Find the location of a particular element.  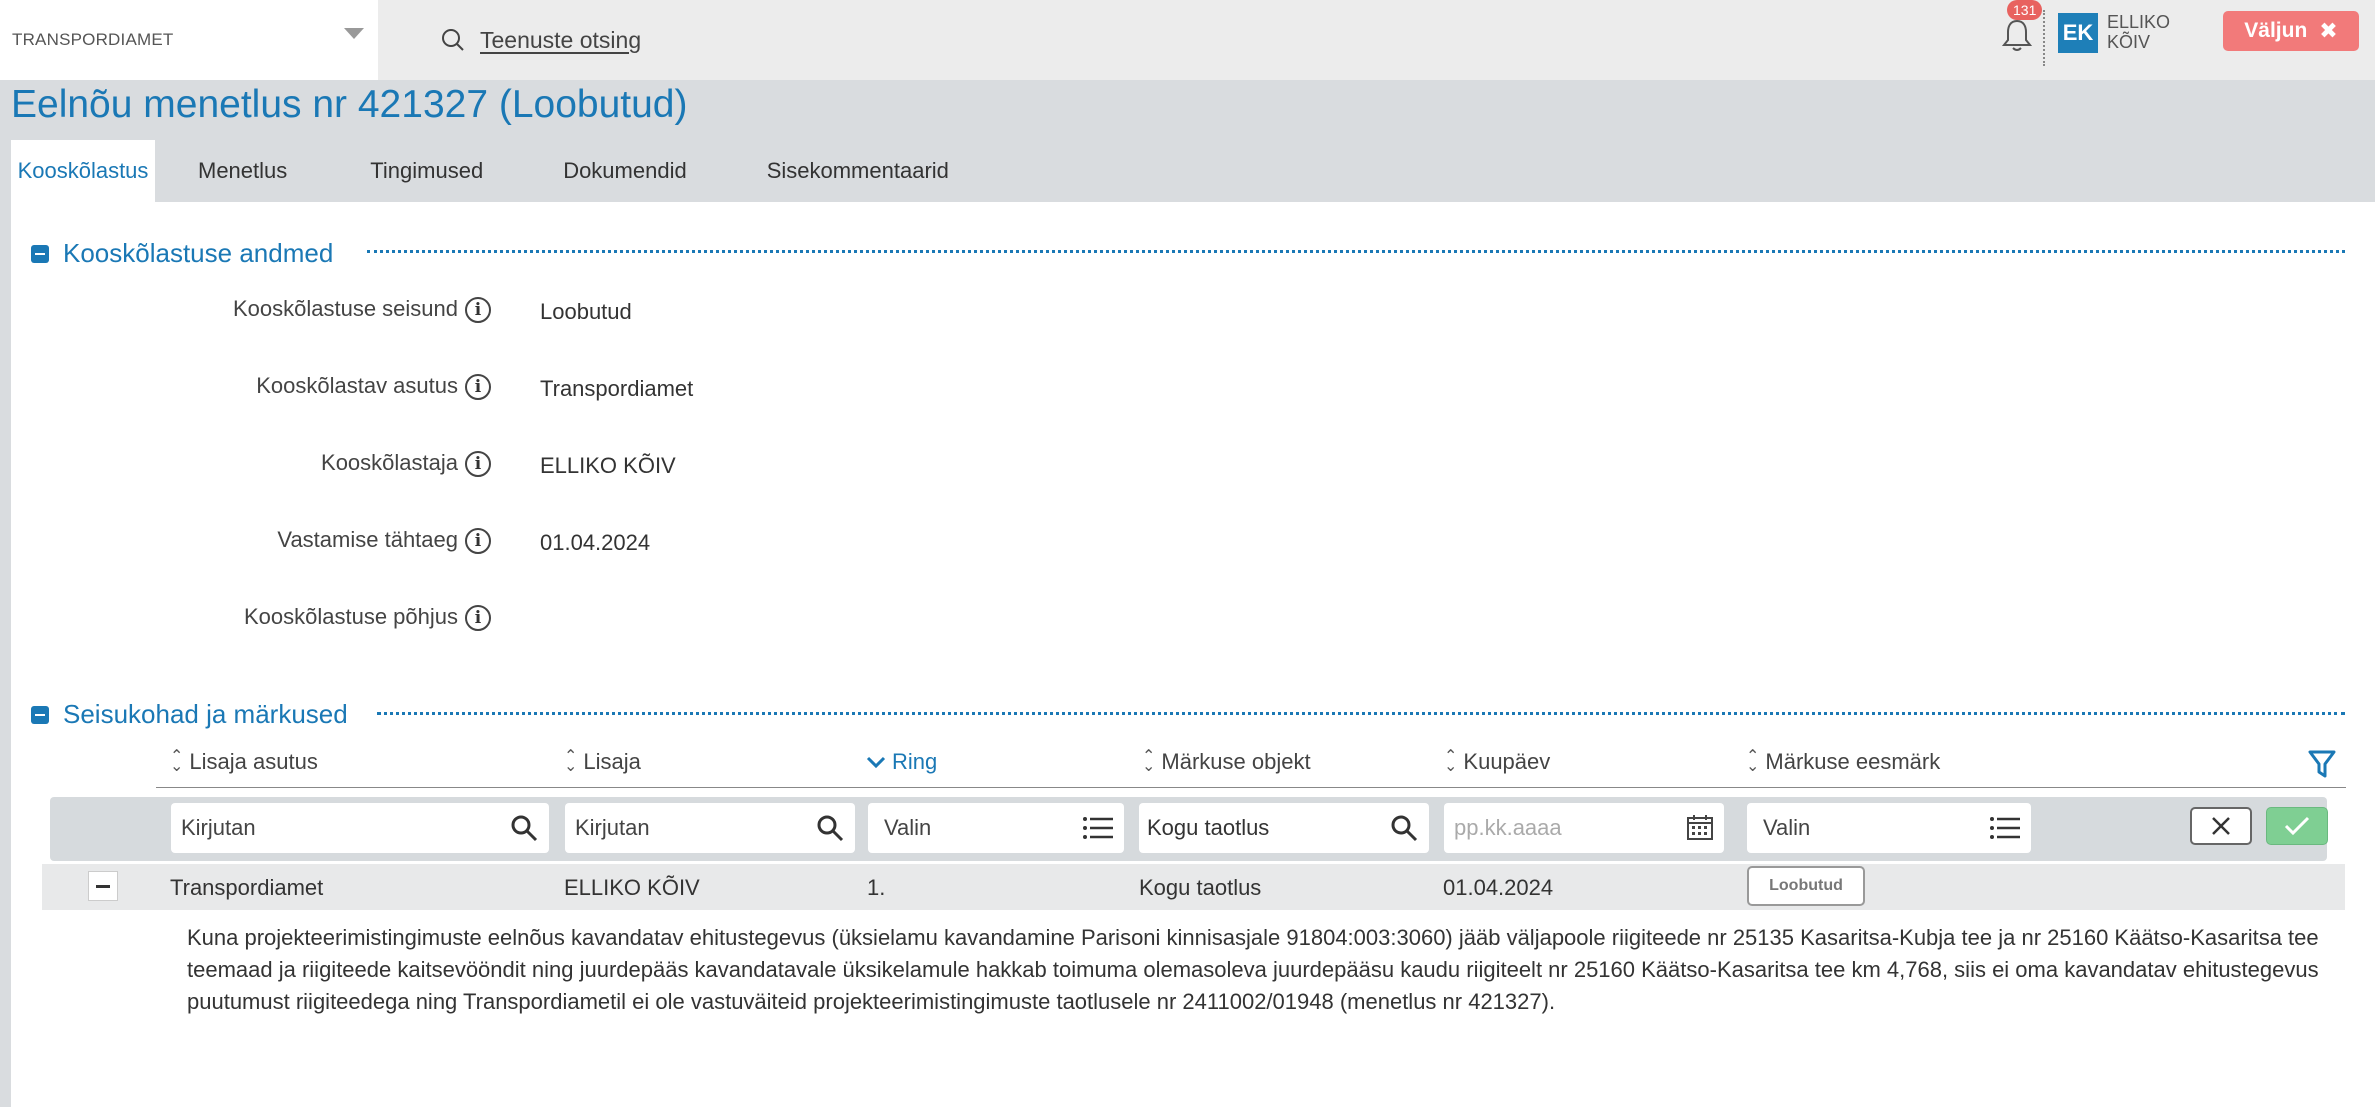

column-header-markuse-eesmark: ⌃ ⌄ Märkuse eesmärk is located at coordinates (1843, 762).